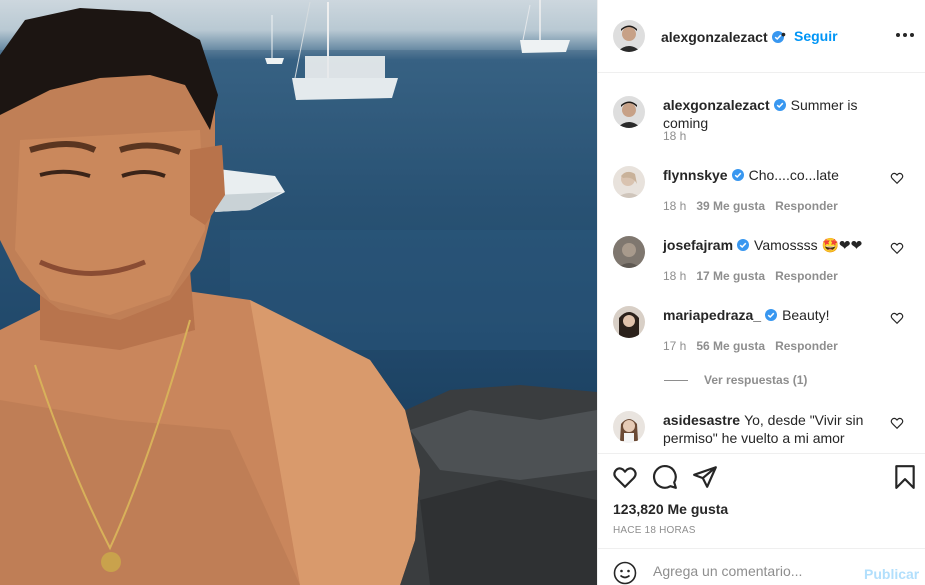 This screenshot has width=925, height=585. What do you see at coordinates (905, 477) in the screenshot?
I see `bookmark-icon` at bounding box center [905, 477].